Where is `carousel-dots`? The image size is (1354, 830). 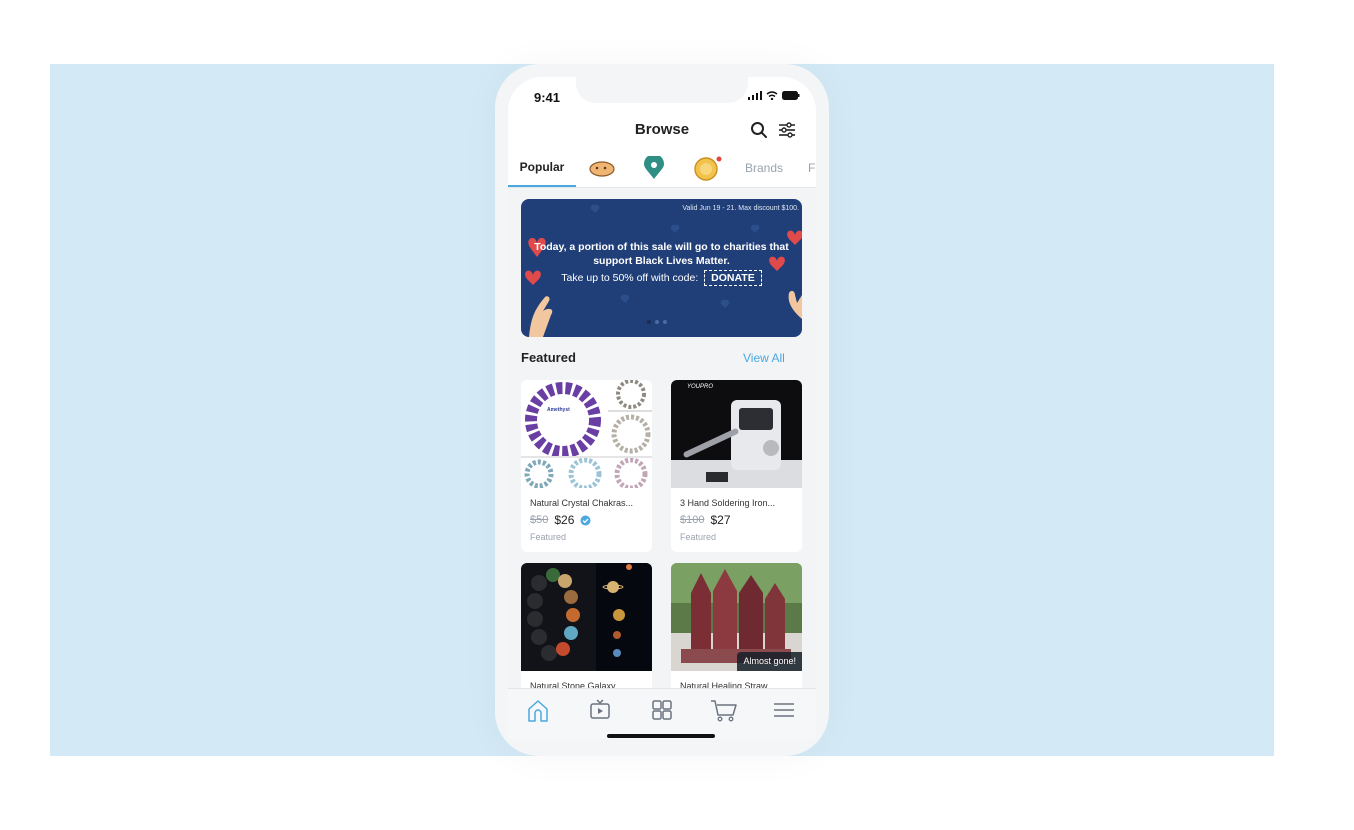
carousel-dots is located at coordinates (657, 322).